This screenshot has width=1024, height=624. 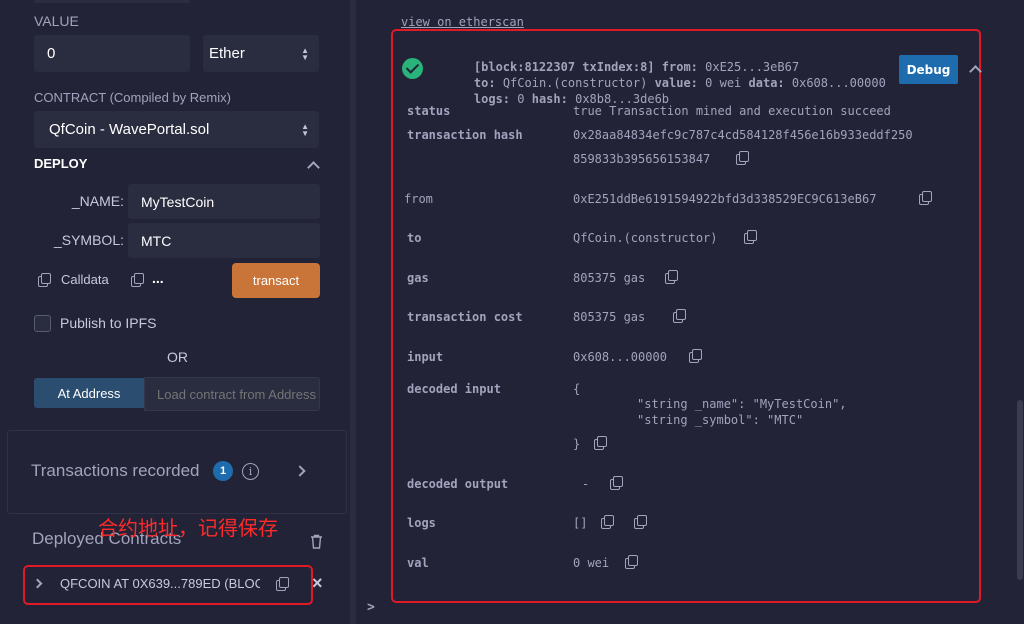 I want to click on transaction-cost-key: transaction cost, so click(x=465, y=317).